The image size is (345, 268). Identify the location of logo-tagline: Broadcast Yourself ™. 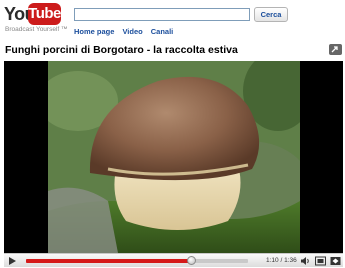
(36, 29).